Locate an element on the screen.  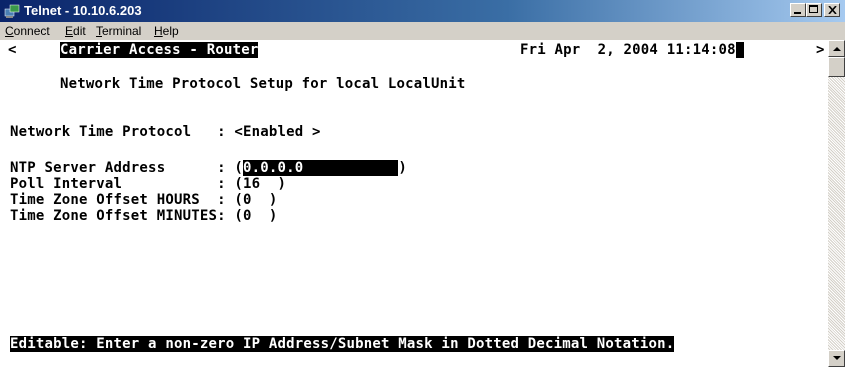
menu-connect-label: Connect is located at coordinates (27, 31).